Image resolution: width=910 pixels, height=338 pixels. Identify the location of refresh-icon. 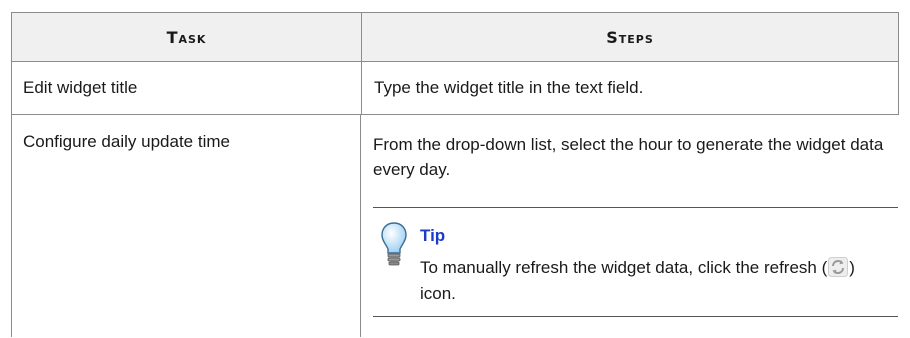
(838, 267).